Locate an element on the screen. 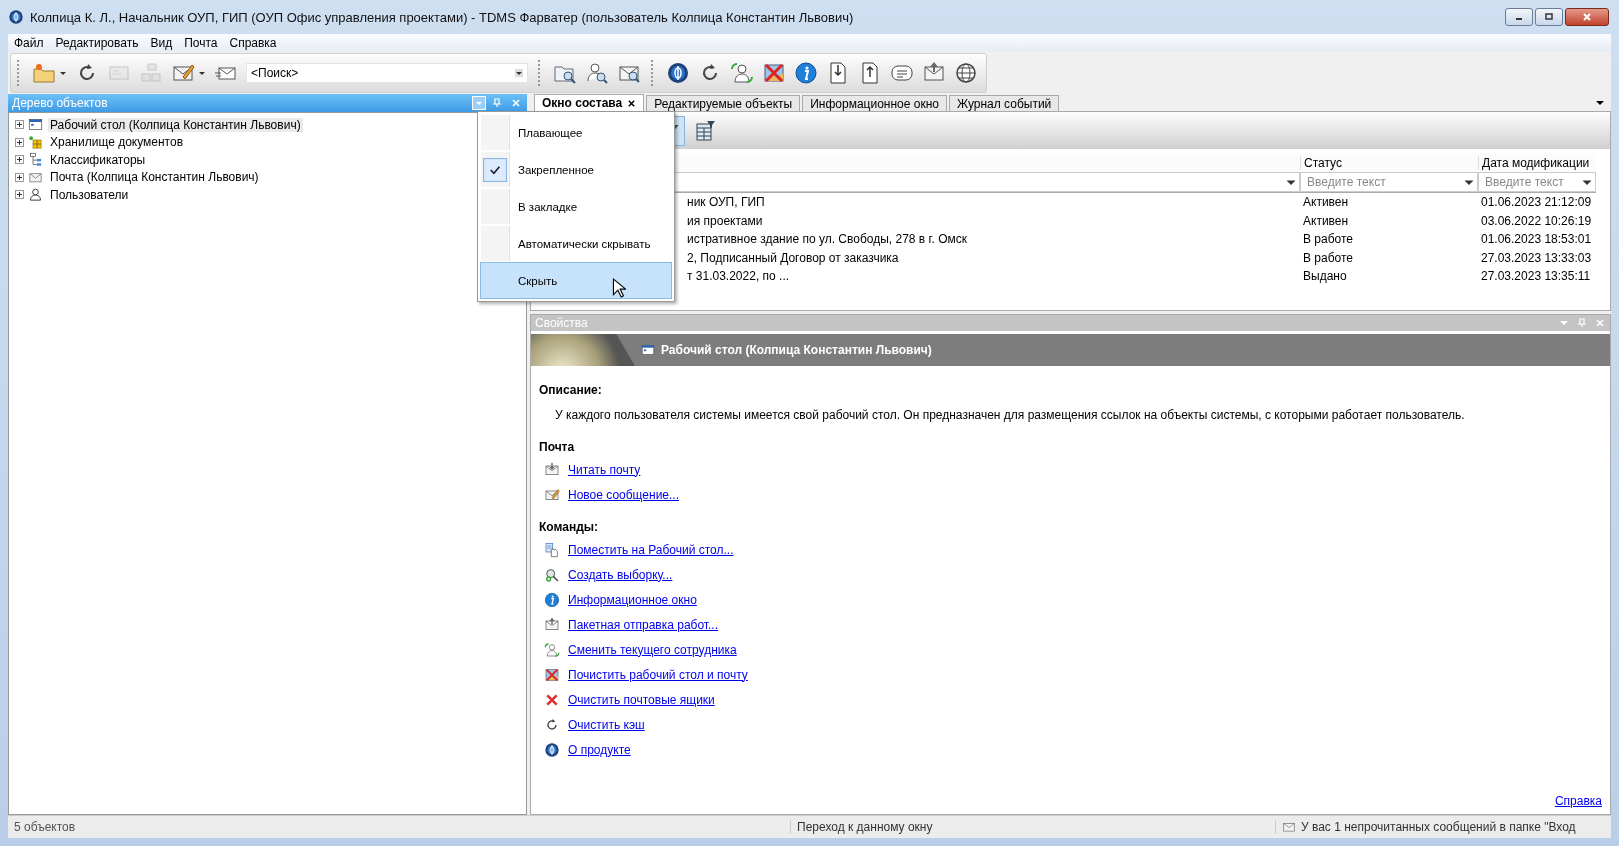  tree-item: Рабочий стол (Колпица Константин Львович) is located at coordinates (175, 124).